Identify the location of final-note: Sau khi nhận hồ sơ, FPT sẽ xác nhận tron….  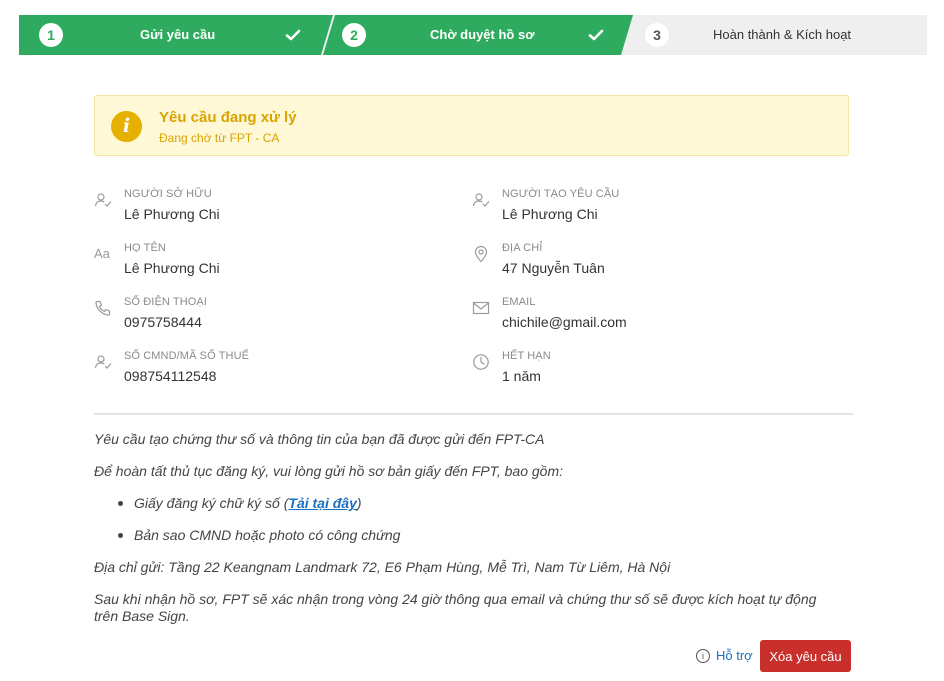
(455, 607).